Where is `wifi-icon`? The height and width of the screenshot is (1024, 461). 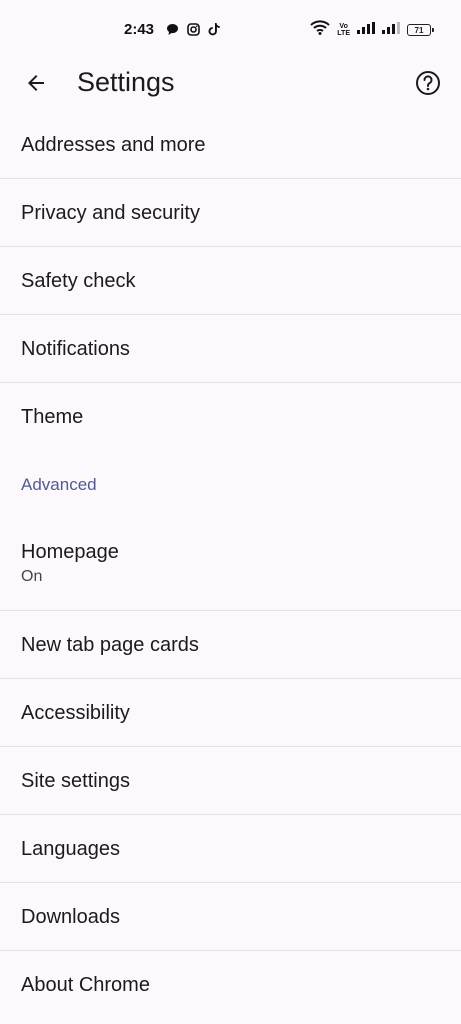
wifi-icon is located at coordinates (320, 30).